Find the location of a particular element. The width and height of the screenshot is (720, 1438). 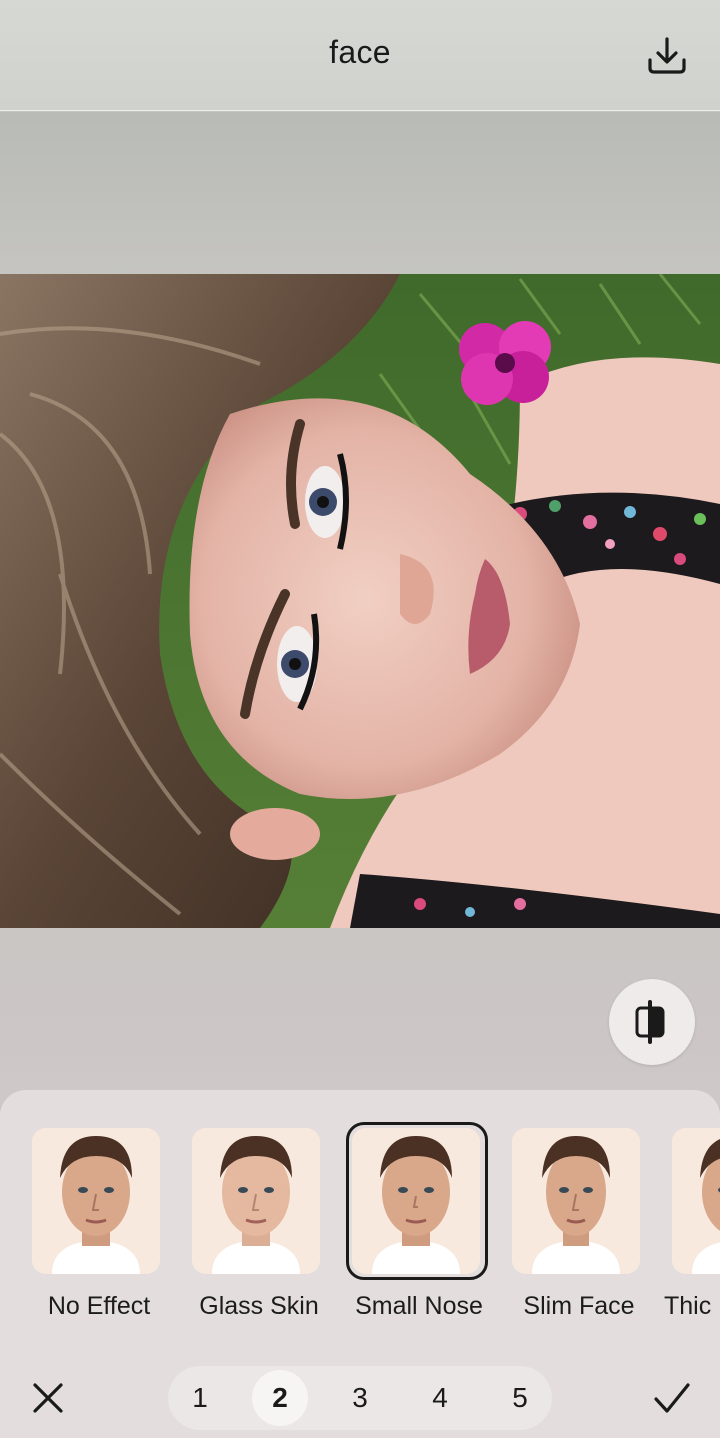

page-title: face is located at coordinates (360, 52).